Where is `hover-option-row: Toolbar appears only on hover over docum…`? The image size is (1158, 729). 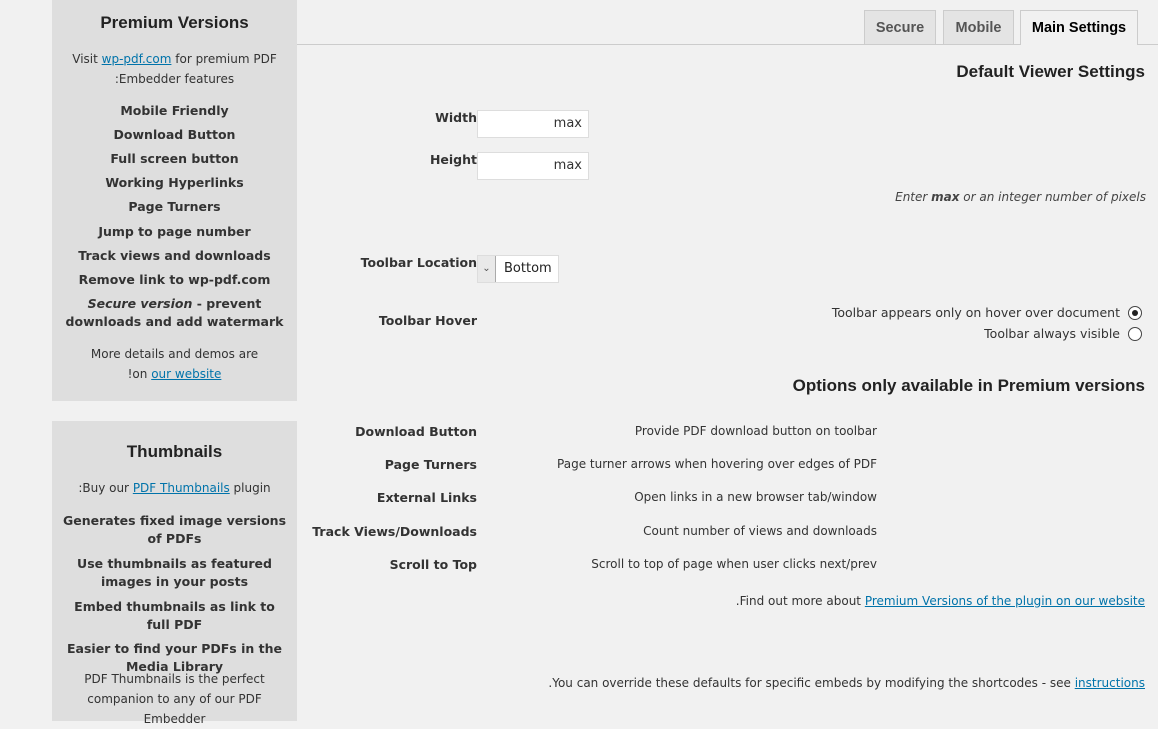 hover-option-row: Toolbar appears only on hover over docum… is located at coordinates (987, 312).